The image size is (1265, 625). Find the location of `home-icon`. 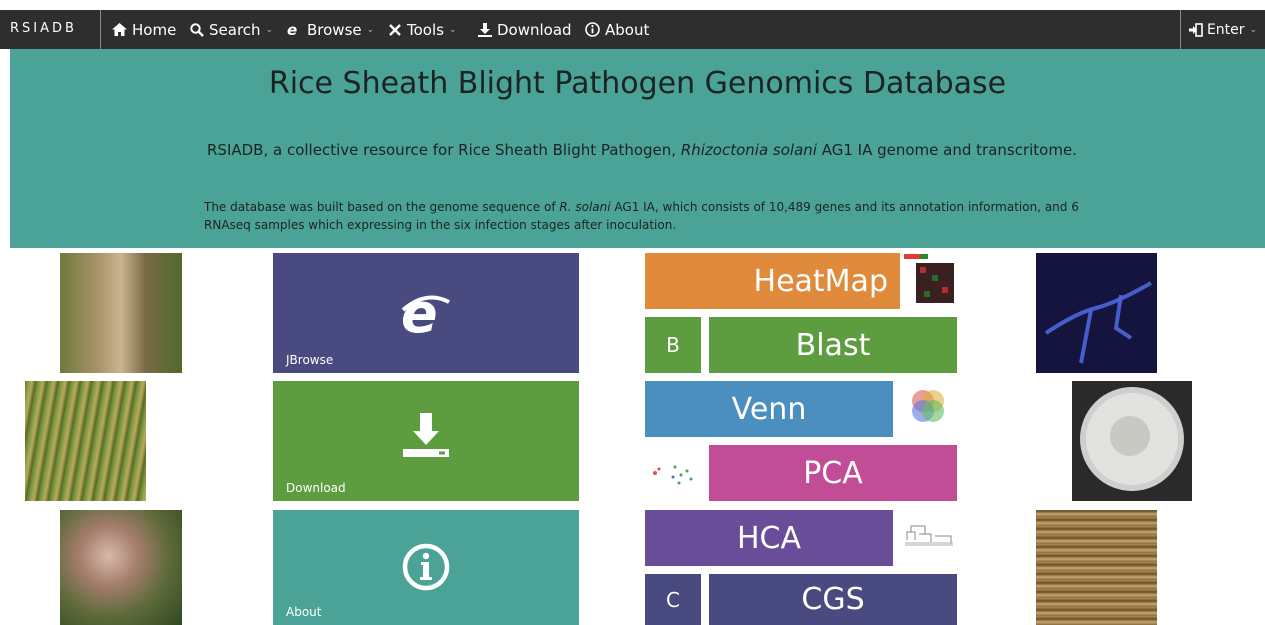

home-icon is located at coordinates (119, 29).